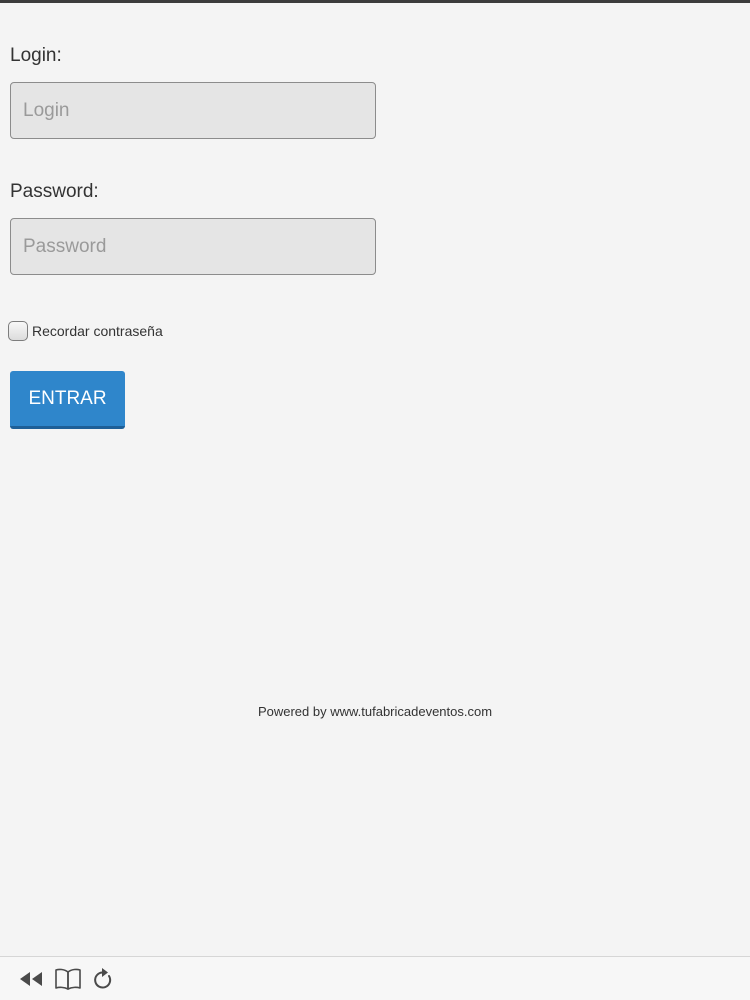 This screenshot has width=750, height=1000. Describe the element at coordinates (193, 246) in the screenshot. I see `password-input` at that location.